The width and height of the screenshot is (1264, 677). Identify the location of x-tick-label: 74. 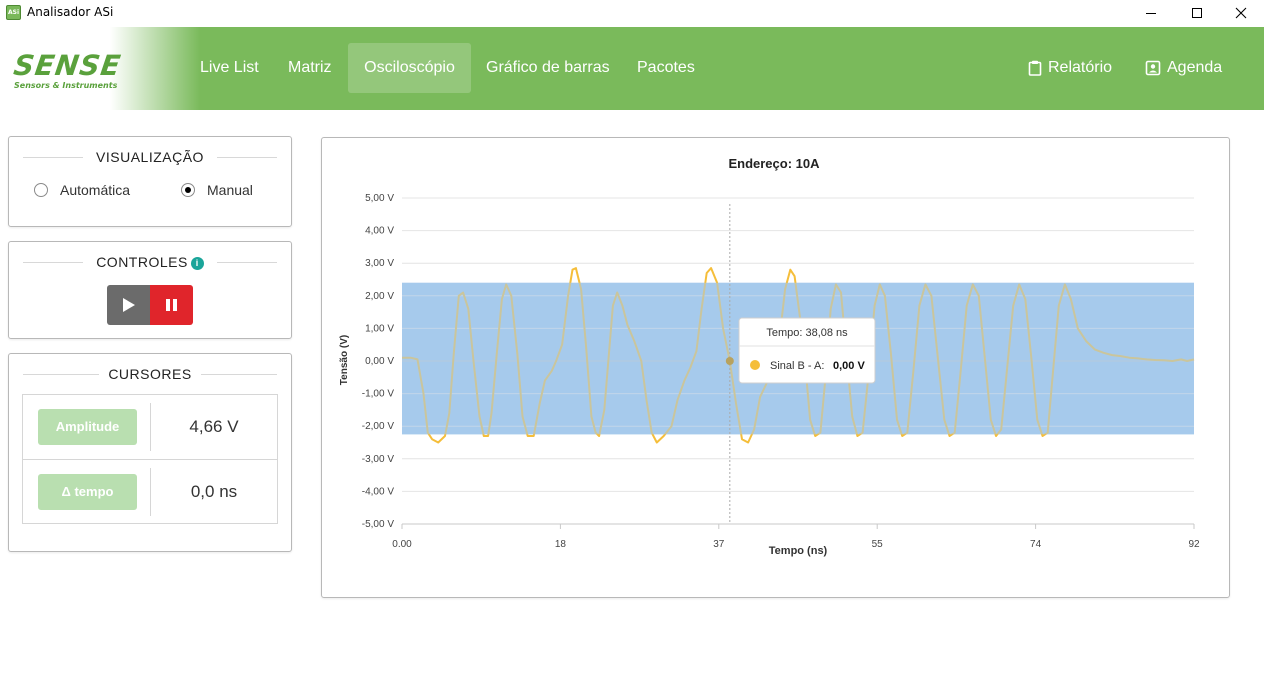
(1036, 544).